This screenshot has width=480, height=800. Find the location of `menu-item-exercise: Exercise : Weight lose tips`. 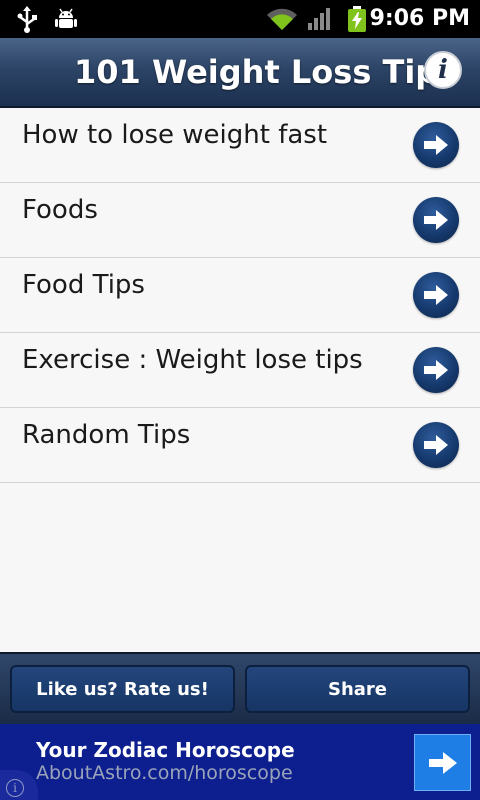

menu-item-exercise: Exercise : Weight lose tips is located at coordinates (240, 370).